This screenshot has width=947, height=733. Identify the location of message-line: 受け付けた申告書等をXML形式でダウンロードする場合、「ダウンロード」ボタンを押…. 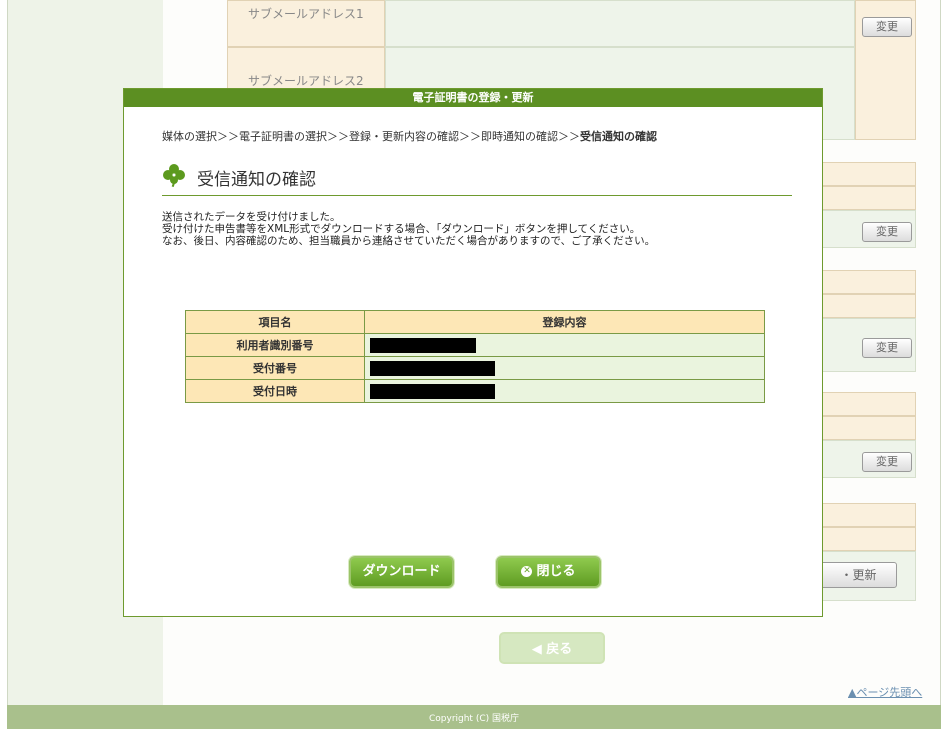
(401, 229).